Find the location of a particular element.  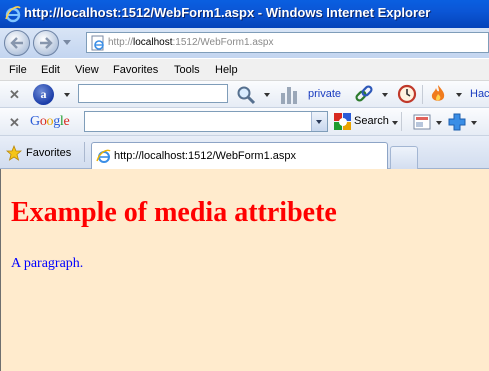

ask-logo-icon: a is located at coordinates (43, 94).